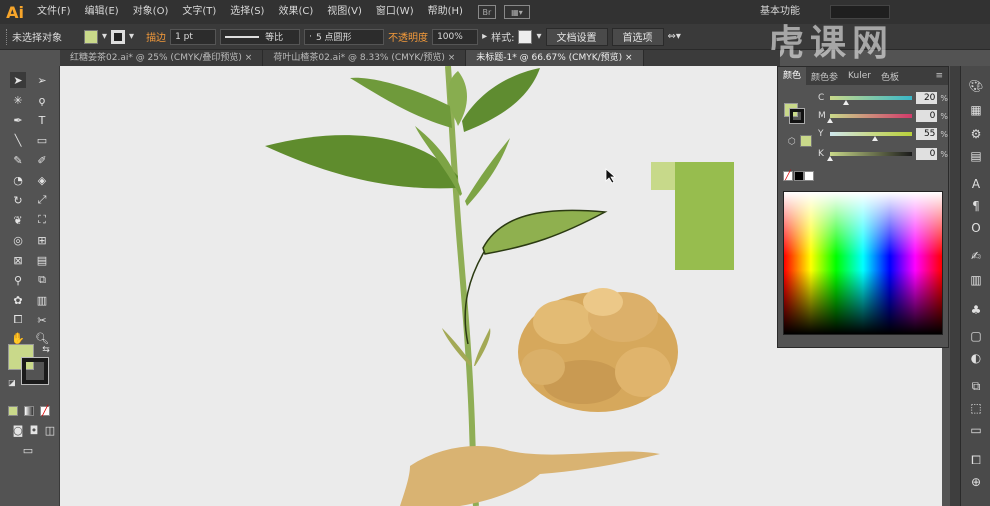 This screenshot has width=990, height=506. I want to click on white-color-chip, so click(809, 176).